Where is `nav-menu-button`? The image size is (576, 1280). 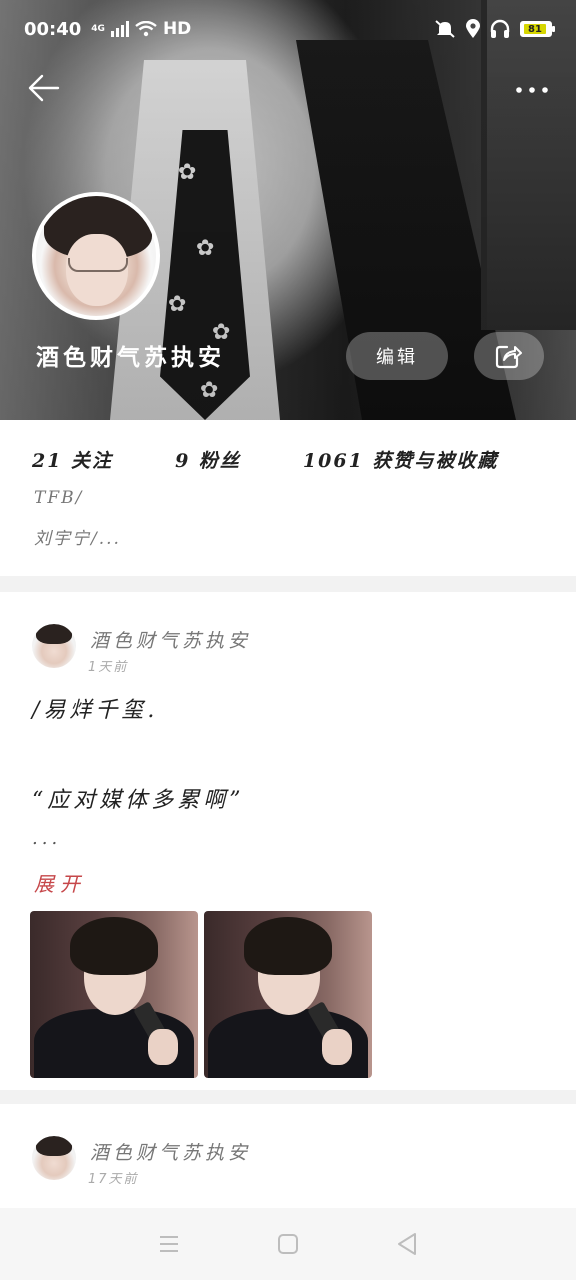
nav-menu-button is located at coordinates (169, 1244).